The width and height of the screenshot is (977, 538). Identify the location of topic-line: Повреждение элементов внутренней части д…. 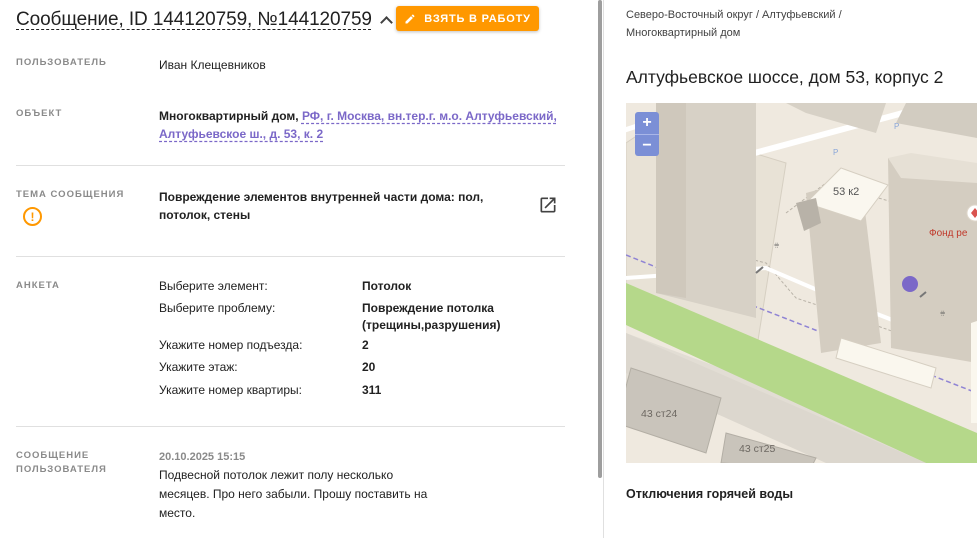
(321, 197).